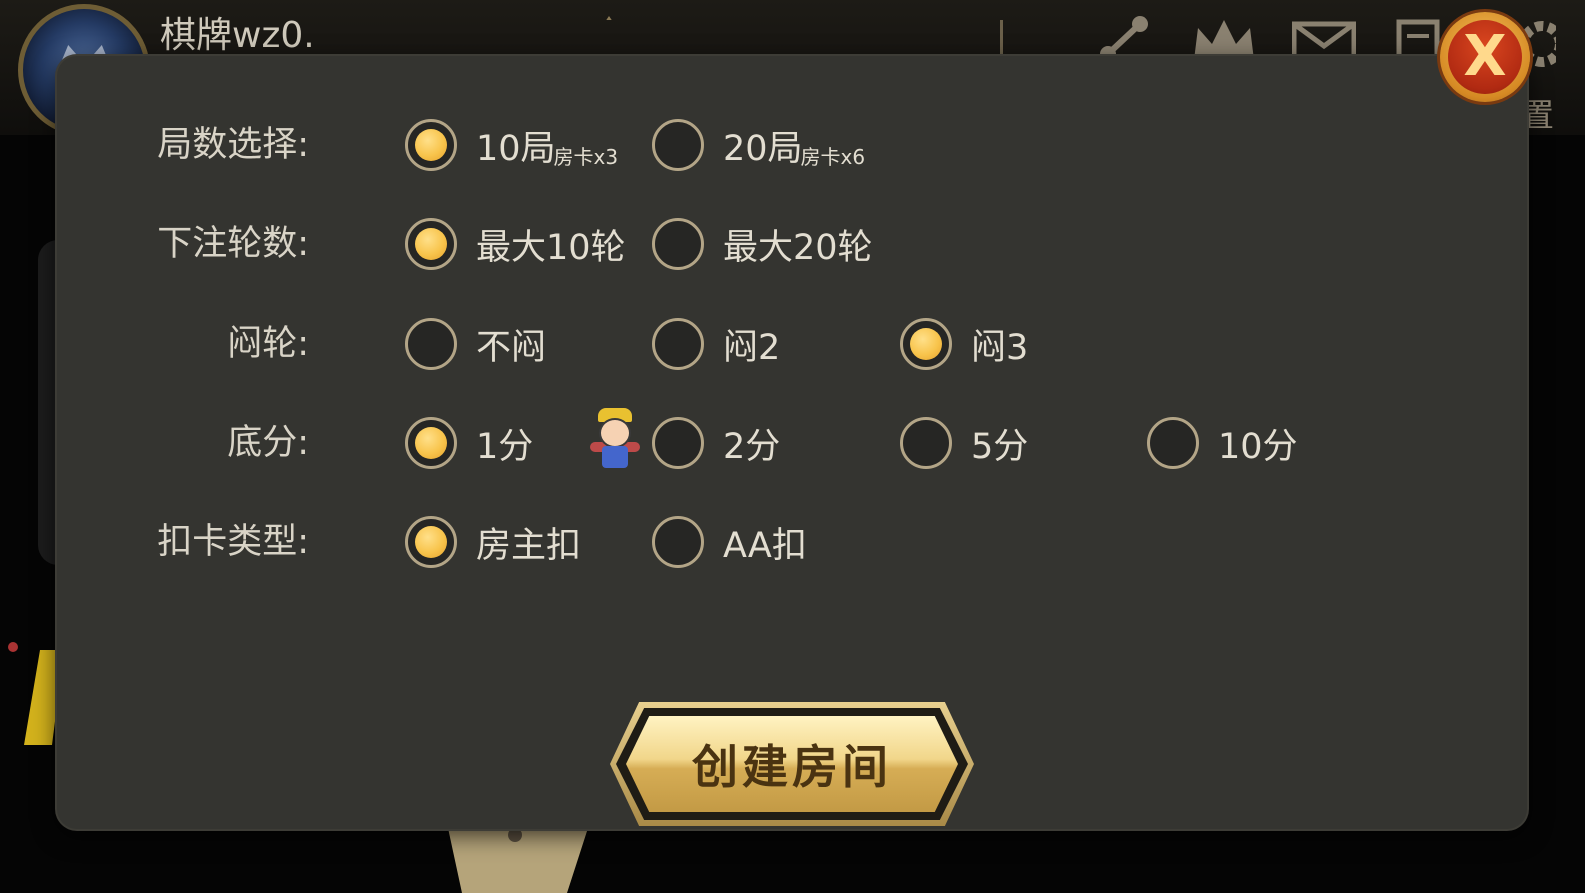 This screenshot has height=893, width=1585. I want to click on option-cost: 房卡x3, so click(586, 156).